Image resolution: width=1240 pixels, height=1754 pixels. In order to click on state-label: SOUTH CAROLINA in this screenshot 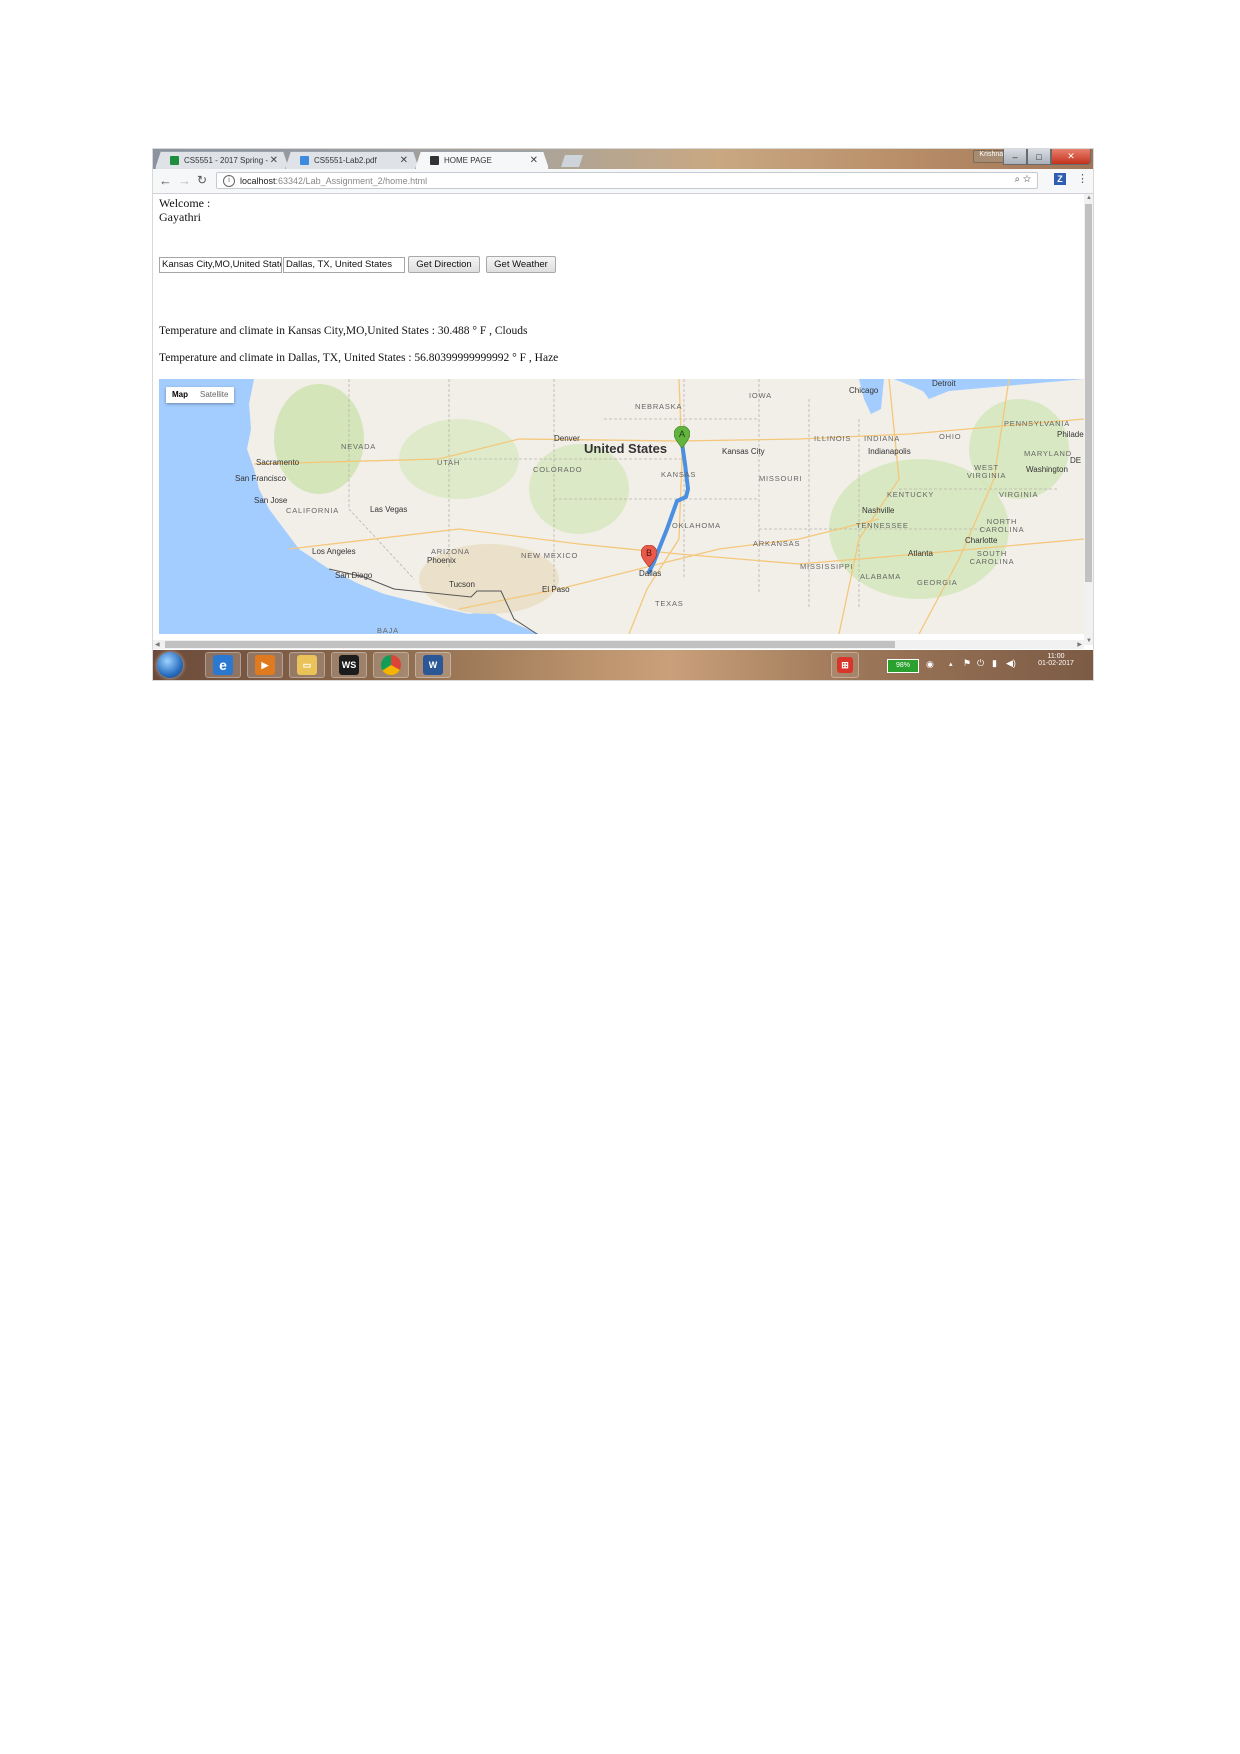, I will do `click(992, 557)`.